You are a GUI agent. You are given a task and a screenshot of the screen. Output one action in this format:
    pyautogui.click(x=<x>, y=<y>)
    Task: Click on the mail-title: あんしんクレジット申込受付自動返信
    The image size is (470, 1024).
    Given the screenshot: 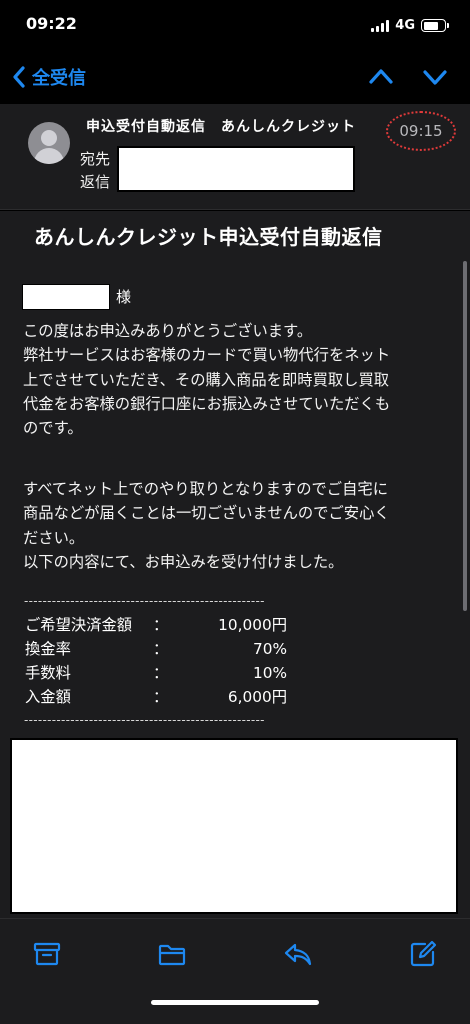 What is the action you would take?
    pyautogui.click(x=208, y=237)
    